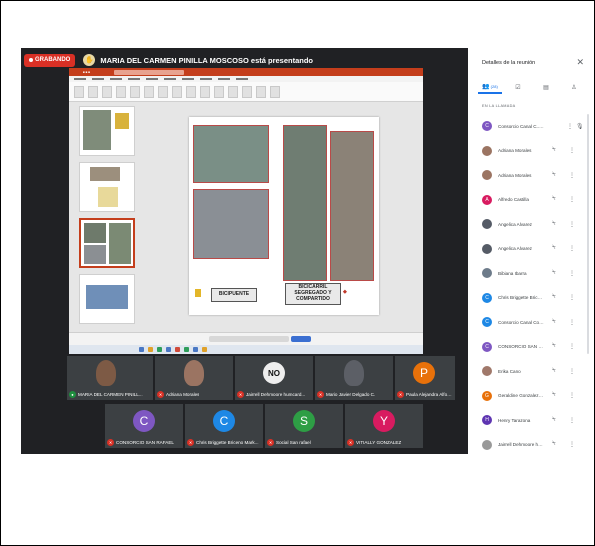 This screenshot has width=595, height=546. Describe the element at coordinates (194, 378) in the screenshot. I see `participant-tile: ✕ Adriana Morales` at that location.